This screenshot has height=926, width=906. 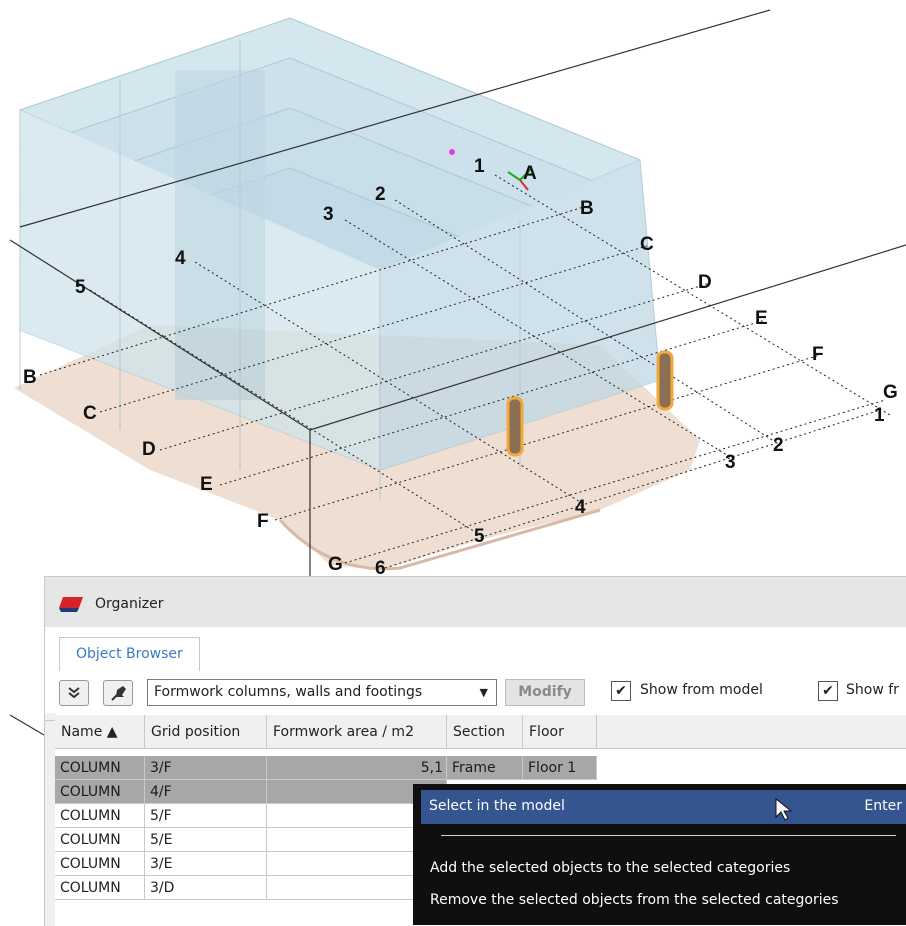 I want to click on category-select: Formwork columns, walls and footings ▼, so click(x=322, y=692).